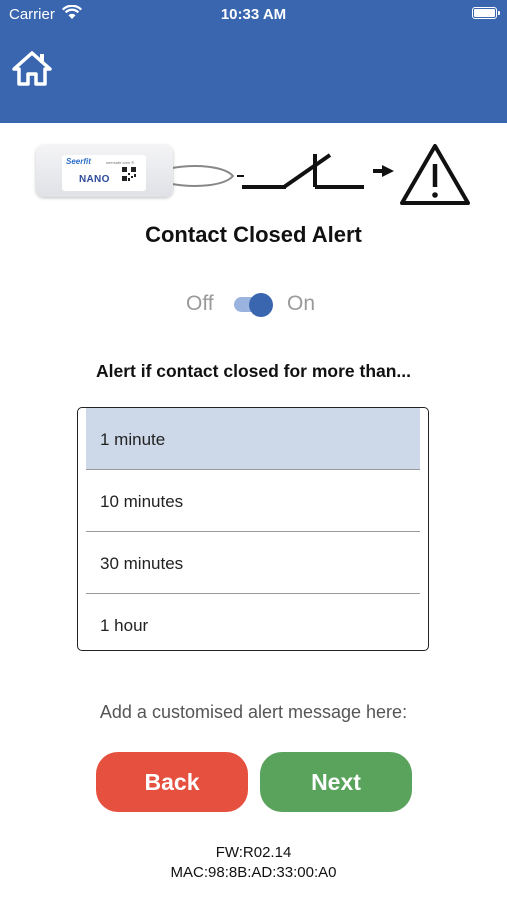 This screenshot has height=900, width=507. What do you see at coordinates (336, 782) in the screenshot?
I see `next-button: Next` at bounding box center [336, 782].